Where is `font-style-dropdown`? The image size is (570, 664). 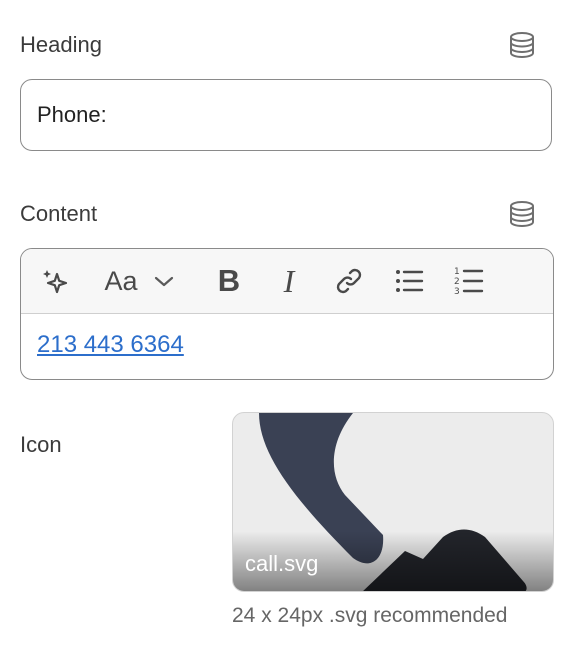
font-style-dropdown is located at coordinates (164, 281).